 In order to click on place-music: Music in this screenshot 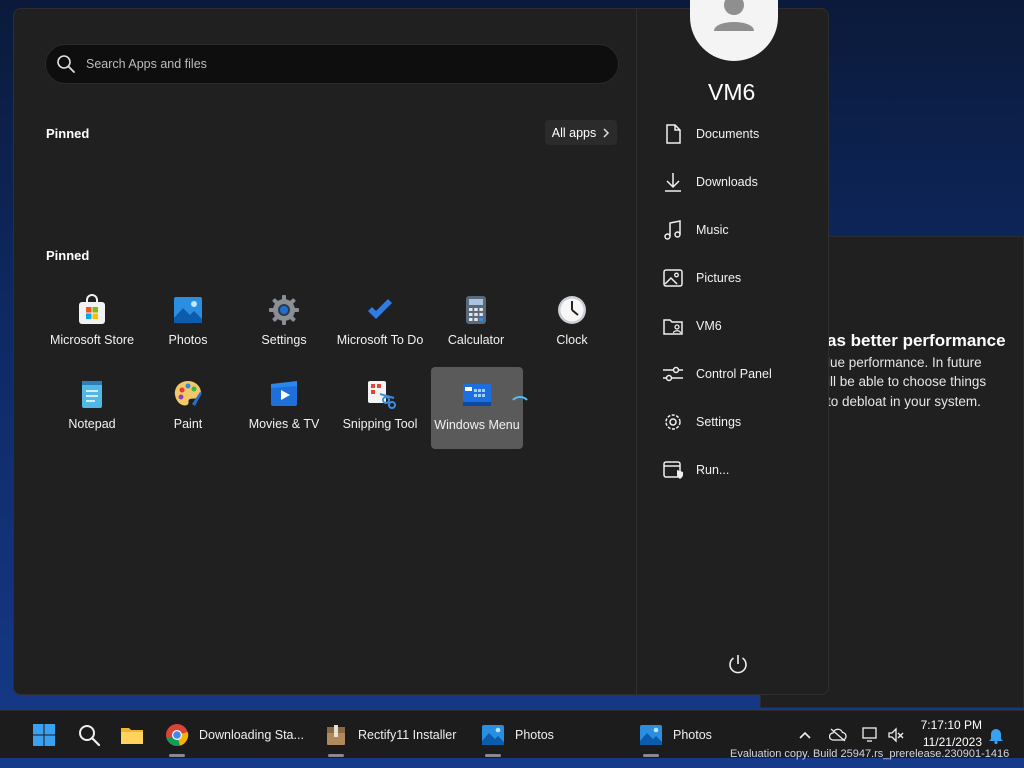, I will do `click(695, 230)`.